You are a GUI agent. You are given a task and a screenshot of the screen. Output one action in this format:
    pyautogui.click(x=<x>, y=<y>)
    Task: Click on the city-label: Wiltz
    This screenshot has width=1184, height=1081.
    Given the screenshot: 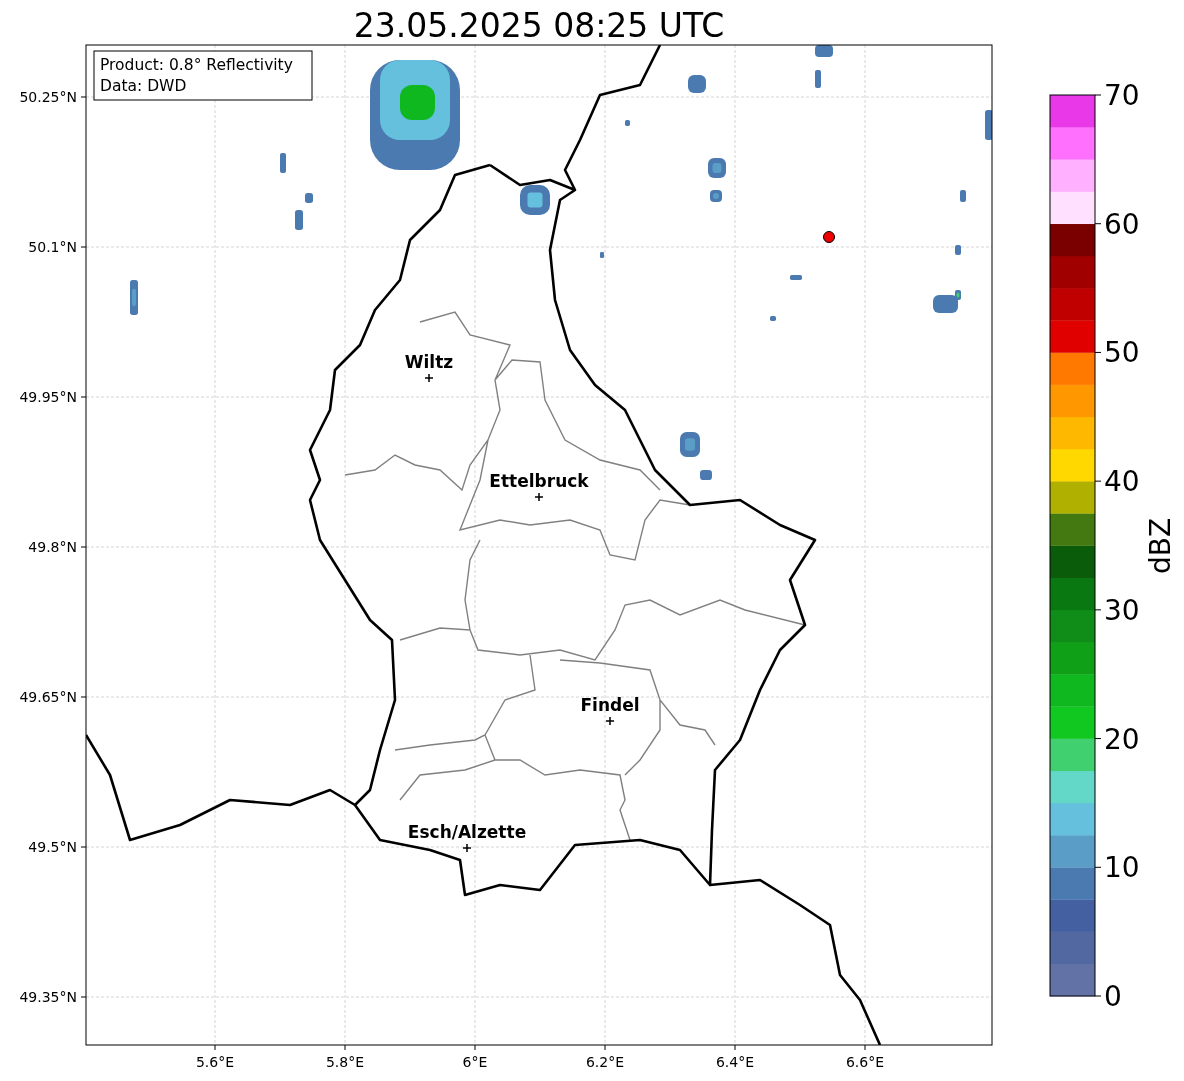 What is the action you would take?
    pyautogui.click(x=429, y=362)
    